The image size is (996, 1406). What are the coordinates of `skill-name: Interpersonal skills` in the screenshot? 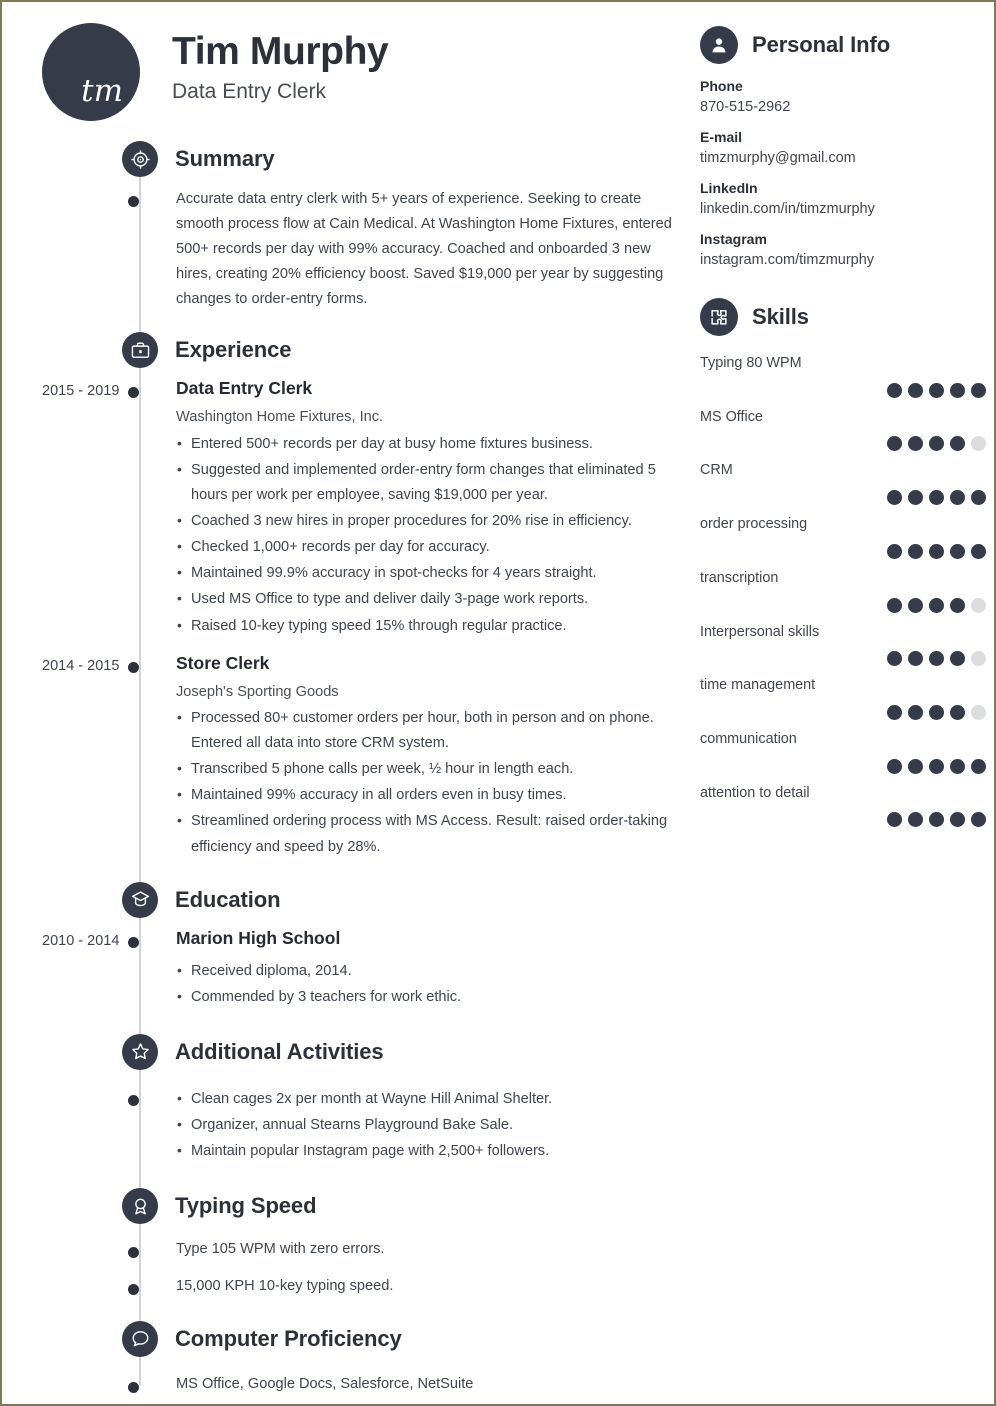 It's located at (760, 631).